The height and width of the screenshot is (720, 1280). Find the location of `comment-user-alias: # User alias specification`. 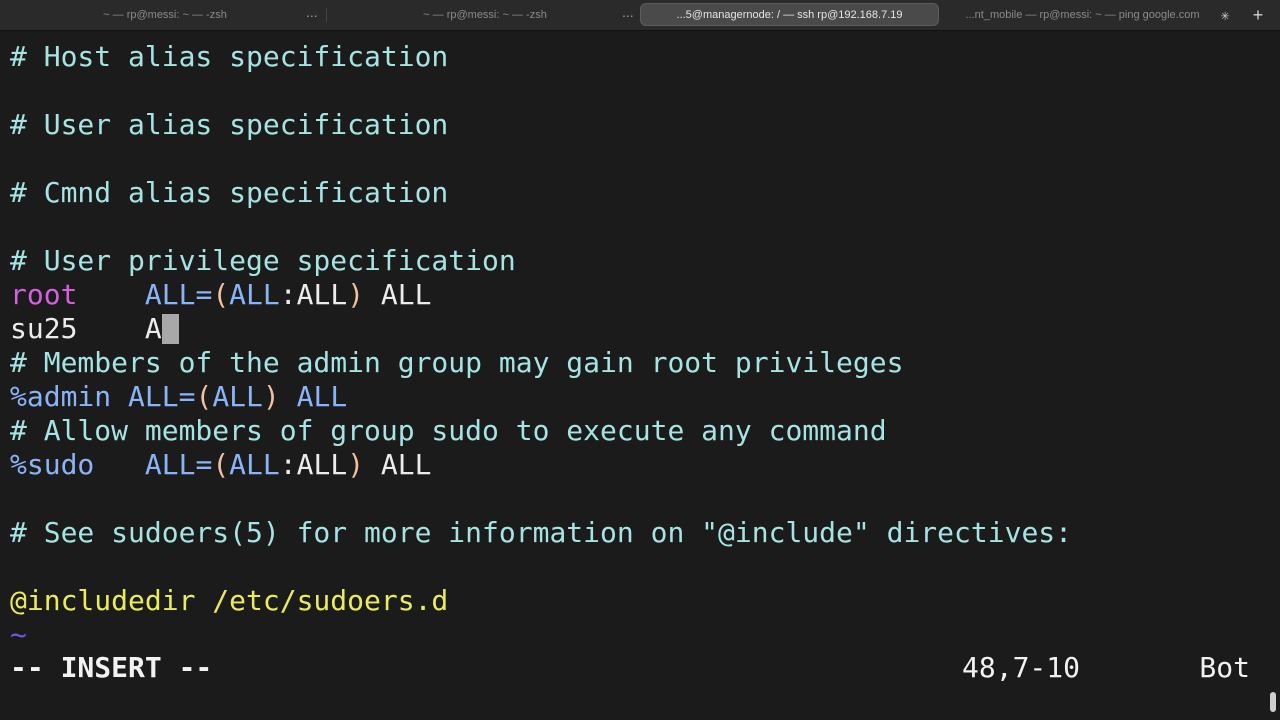

comment-user-alias: # User alias specification is located at coordinates (229, 124).